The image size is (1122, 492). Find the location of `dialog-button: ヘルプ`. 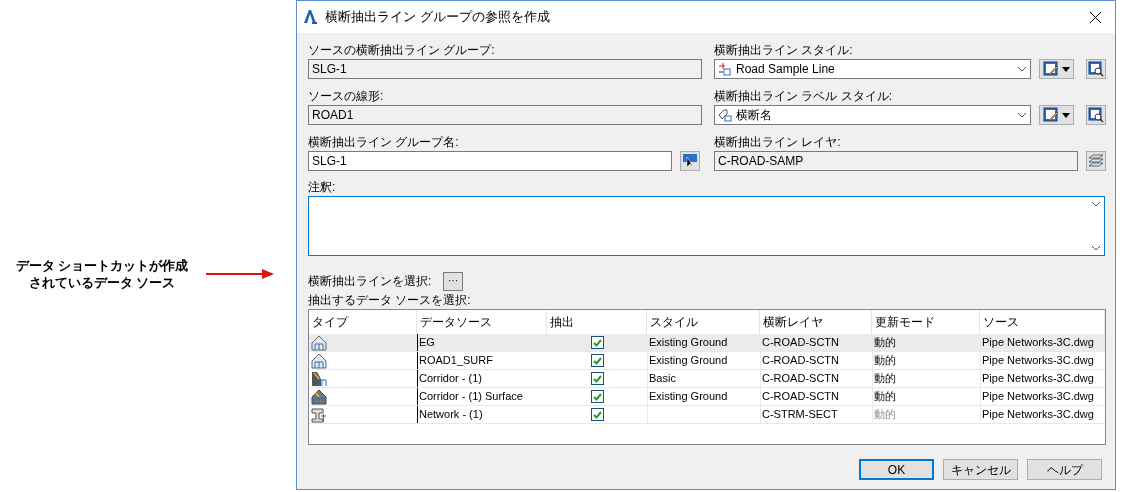

dialog-button: ヘルプ is located at coordinates (1064, 469).